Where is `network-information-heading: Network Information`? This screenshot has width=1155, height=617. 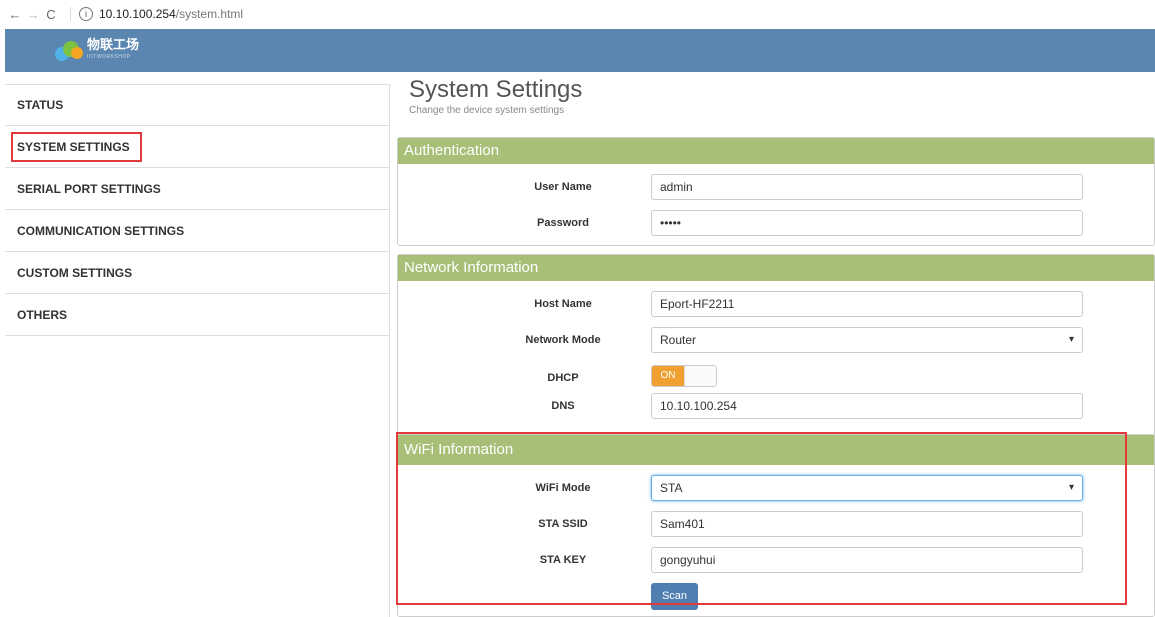 network-information-heading: Network Information is located at coordinates (776, 268).